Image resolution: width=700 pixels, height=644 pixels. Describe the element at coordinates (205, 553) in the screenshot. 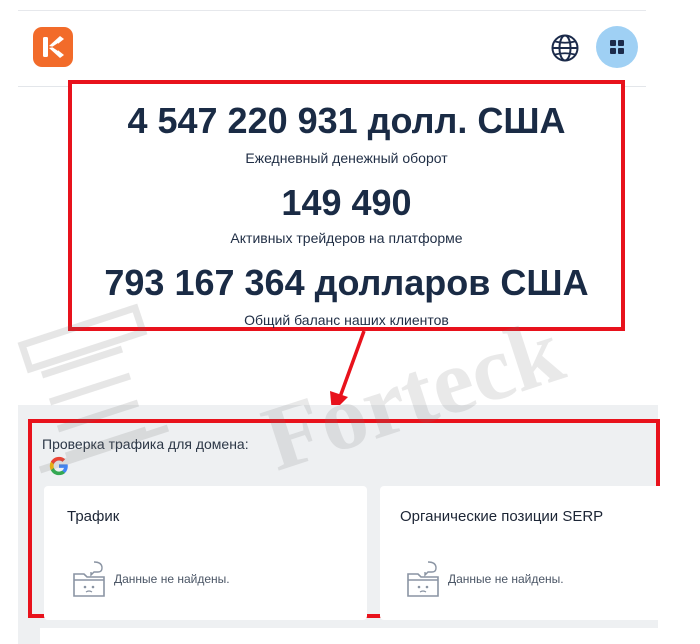

I see `traffic-card: Трафик Данные не найдены.` at that location.